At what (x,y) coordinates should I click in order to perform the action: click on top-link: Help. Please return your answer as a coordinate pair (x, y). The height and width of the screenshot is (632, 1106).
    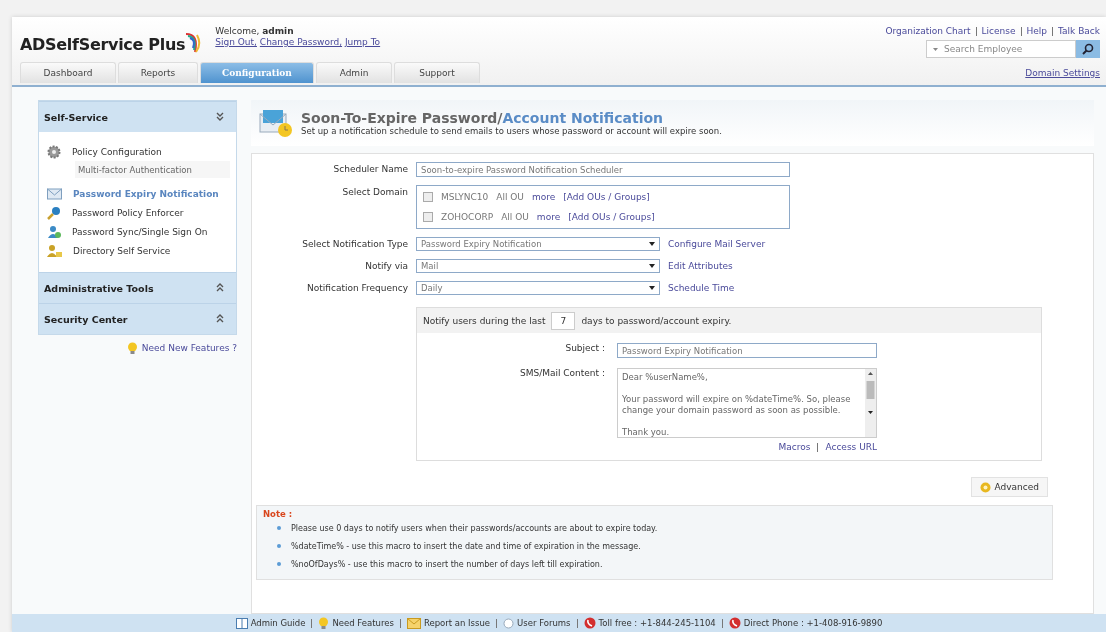
    Looking at the image, I should click on (1037, 31).